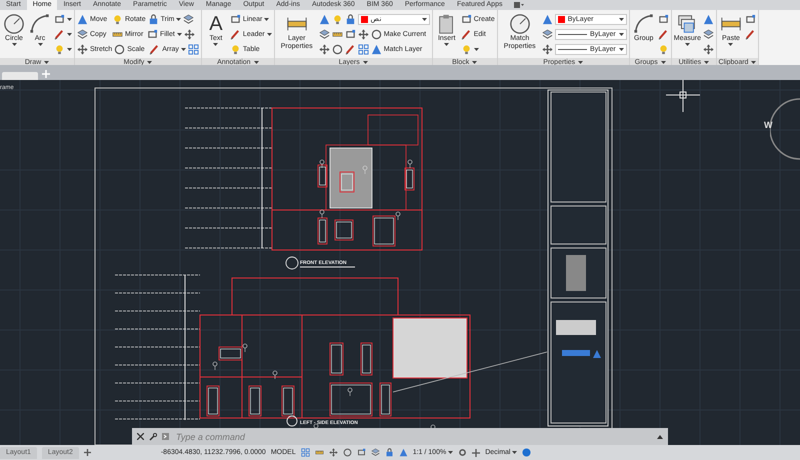  I want to click on compass-label: W, so click(768, 125).